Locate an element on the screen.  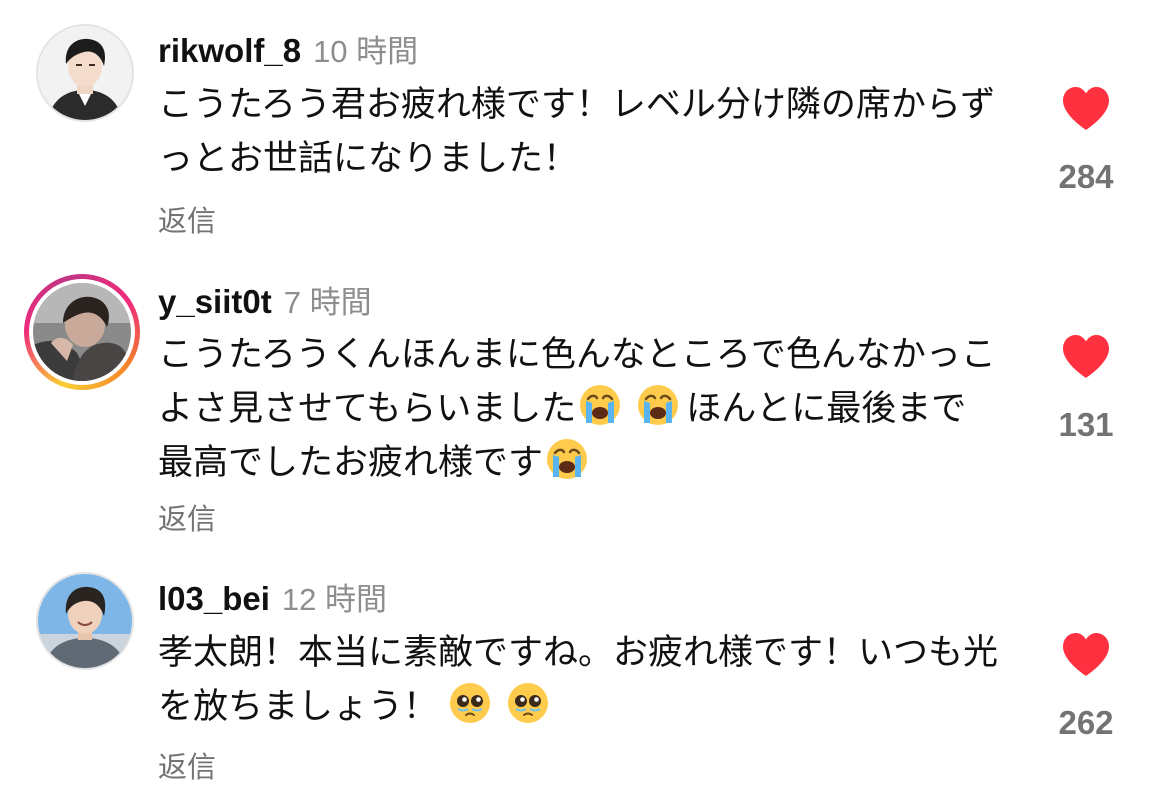
avatar is located at coordinates (85, 621).